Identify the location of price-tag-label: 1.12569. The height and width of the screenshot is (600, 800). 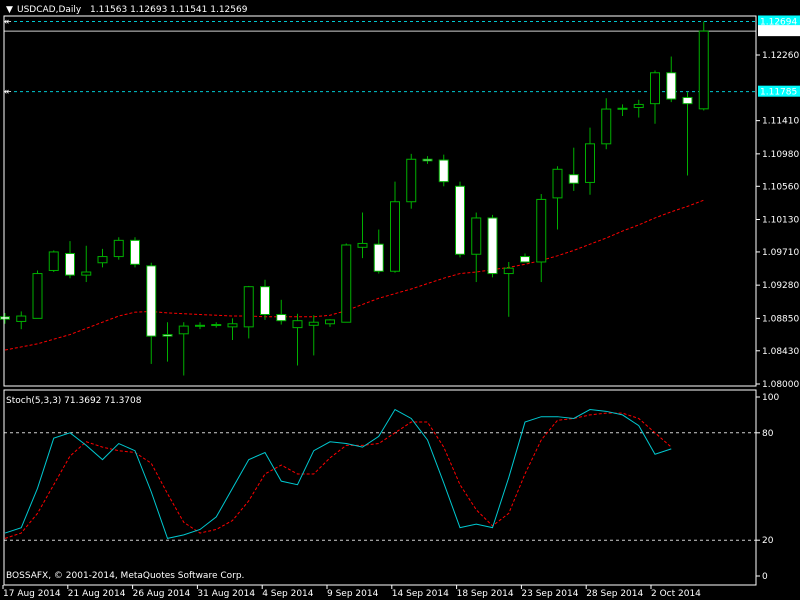
(778, 32).